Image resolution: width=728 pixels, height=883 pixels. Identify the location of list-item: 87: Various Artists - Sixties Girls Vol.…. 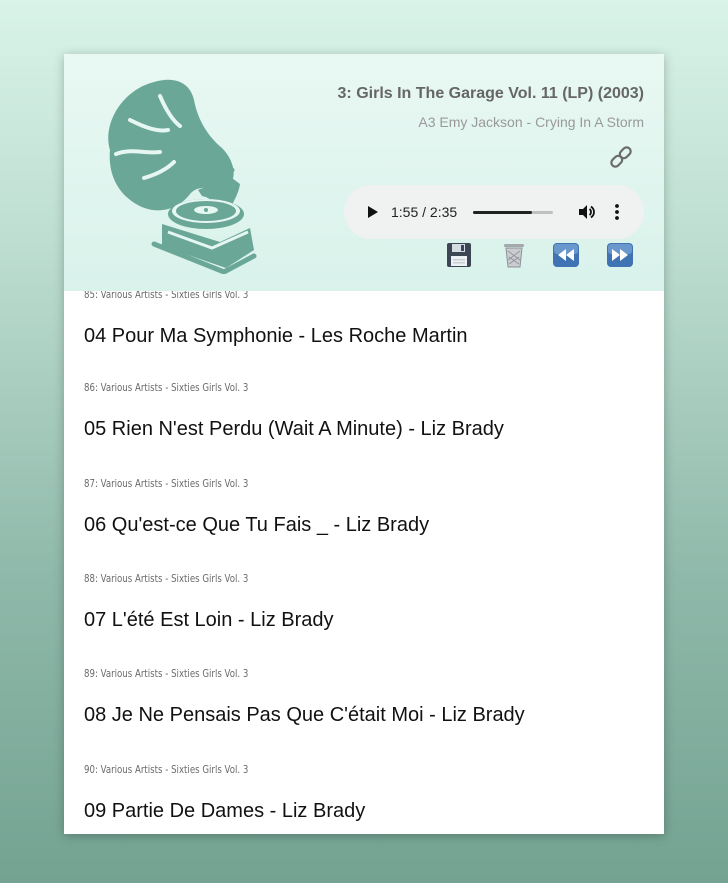
(369, 507).